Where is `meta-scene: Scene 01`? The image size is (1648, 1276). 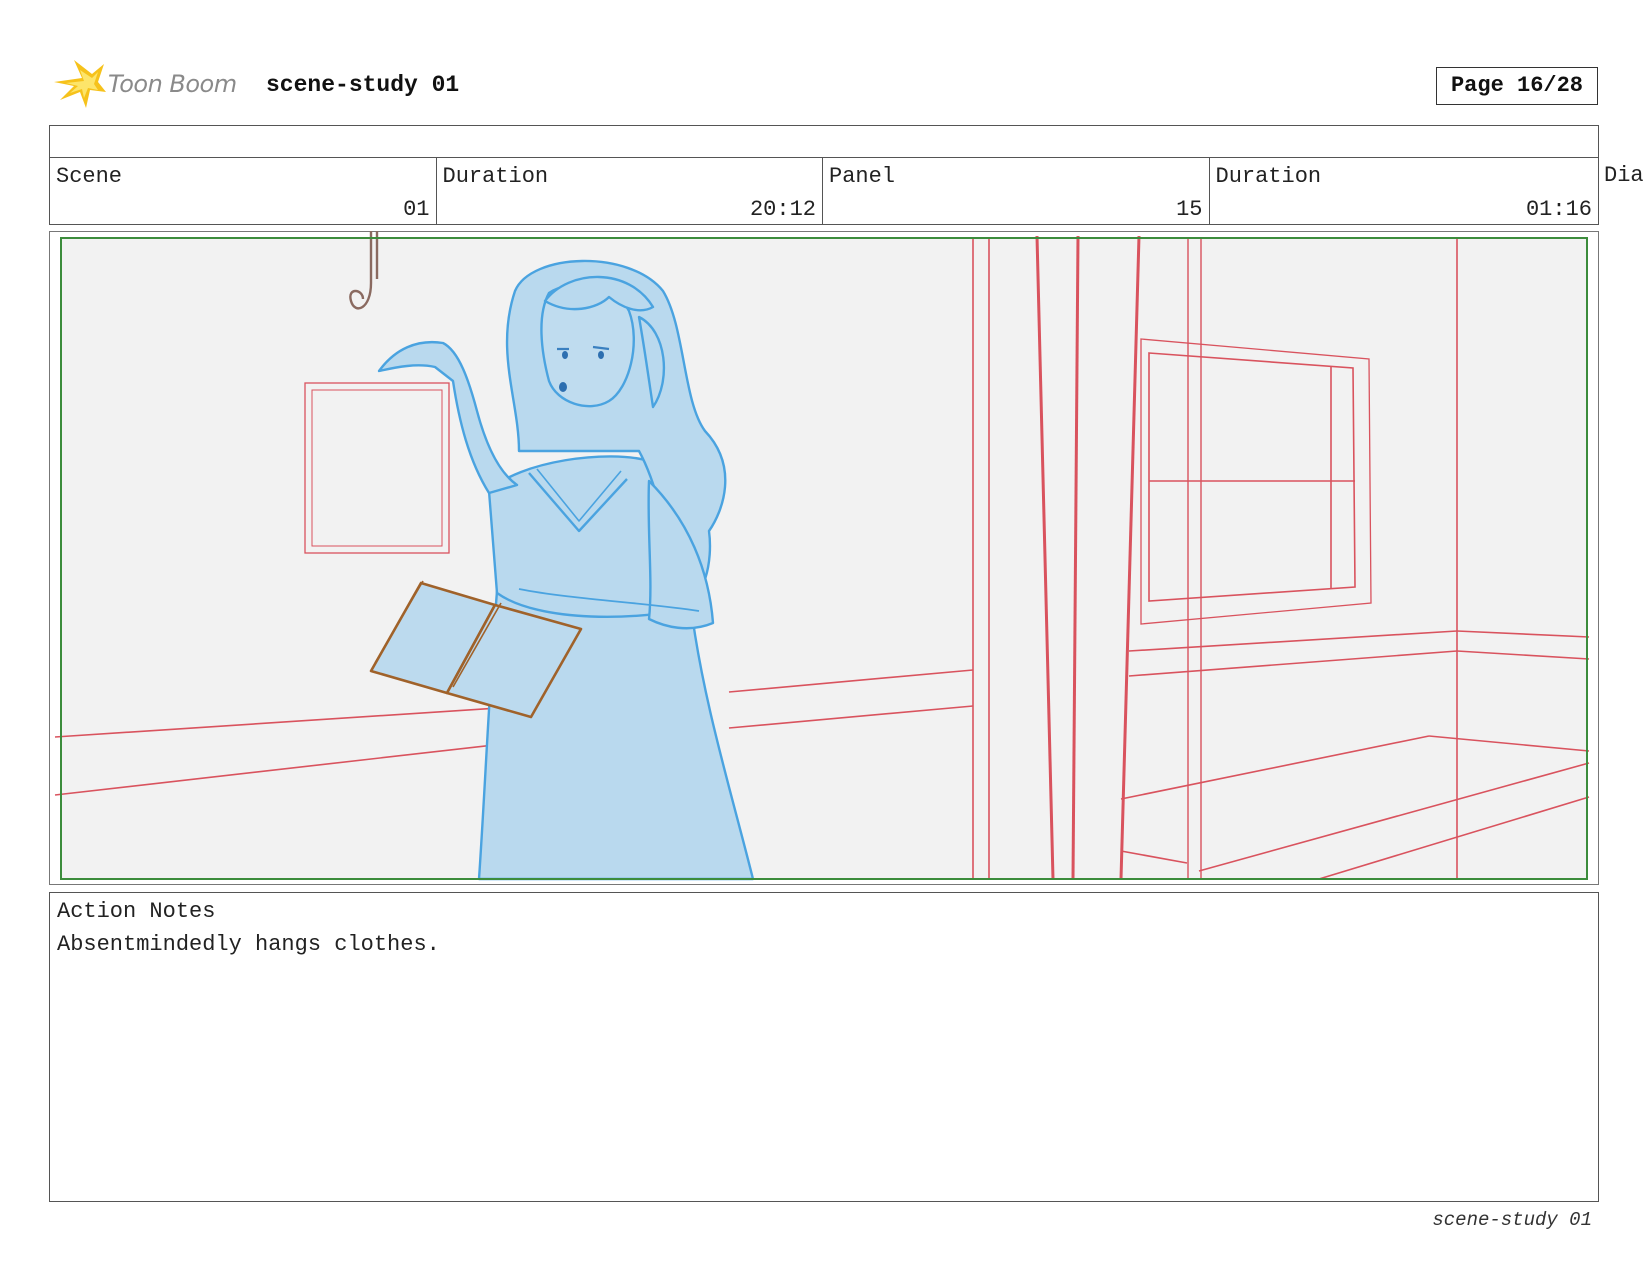 meta-scene: Scene 01 is located at coordinates (243, 191).